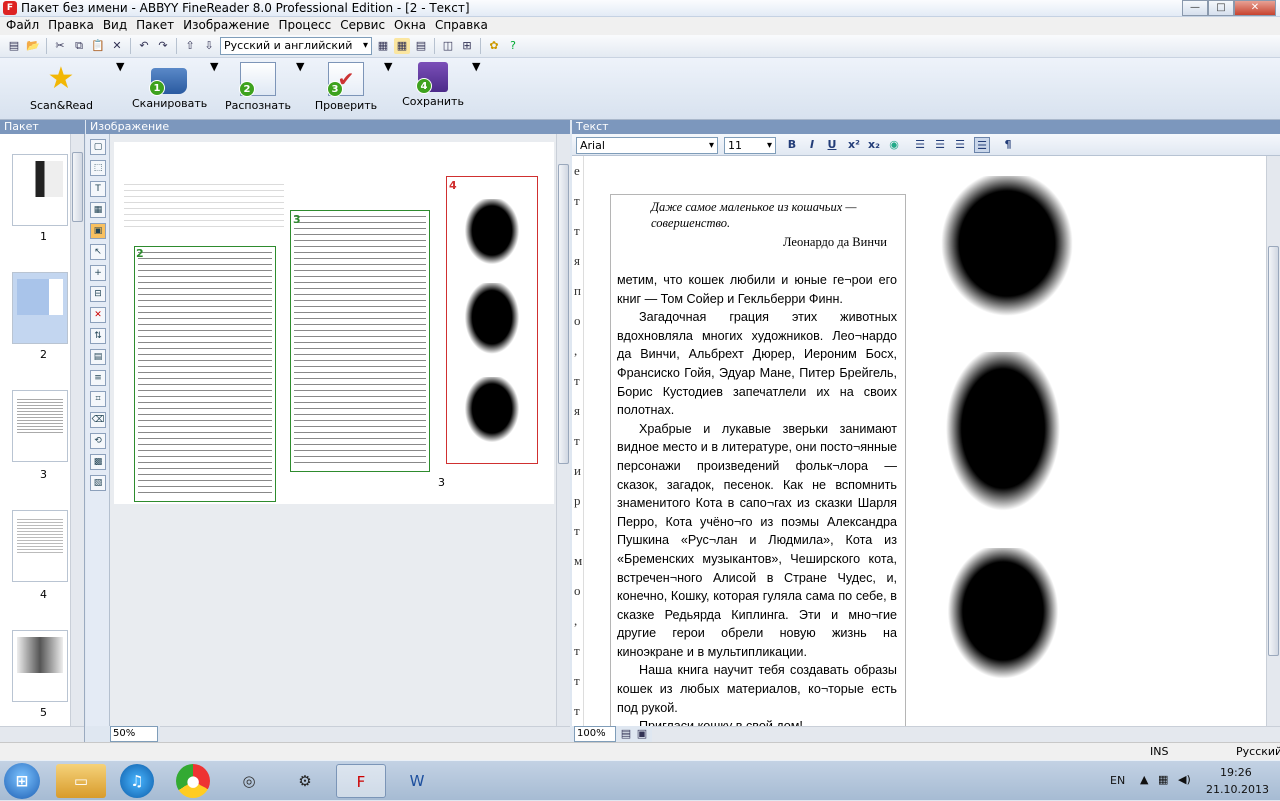  Describe the element at coordinates (98, 378) in the screenshot. I see `lines-icon: ≡` at that location.